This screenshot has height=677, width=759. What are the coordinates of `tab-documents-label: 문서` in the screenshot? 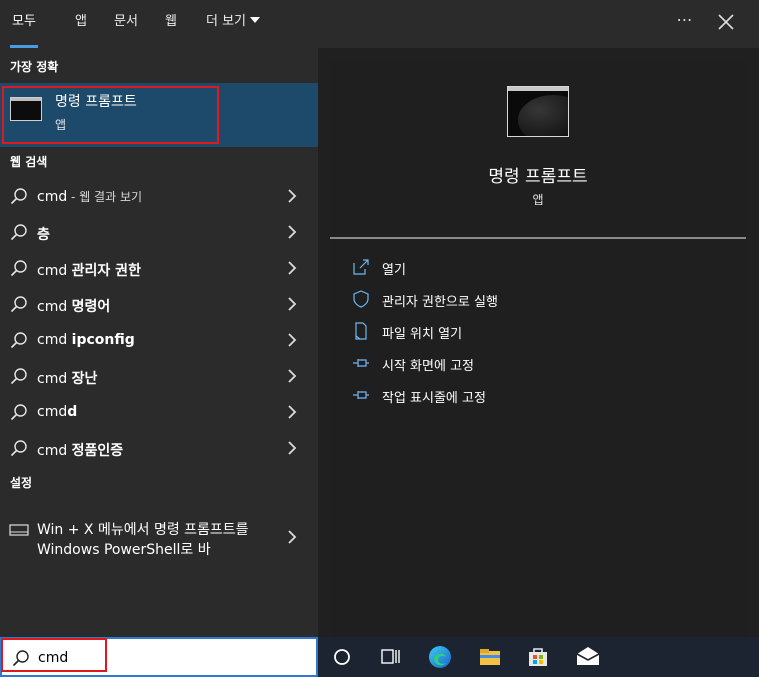 It's located at (126, 21).